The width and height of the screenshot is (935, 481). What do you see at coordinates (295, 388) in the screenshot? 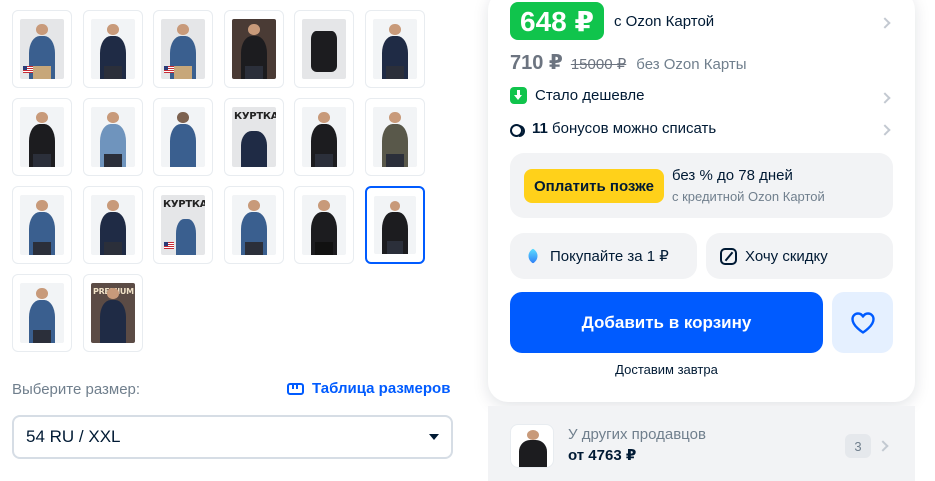
I see `ruler-icon` at bounding box center [295, 388].